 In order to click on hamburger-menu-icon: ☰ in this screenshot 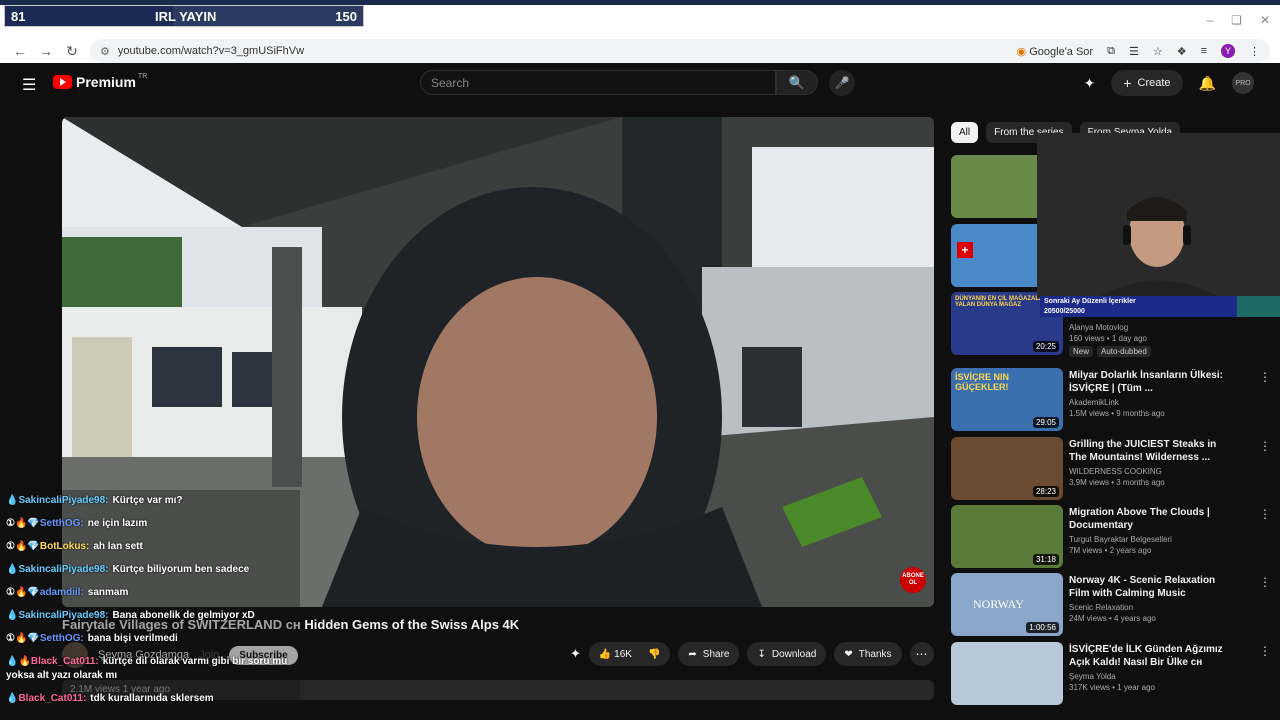, I will do `click(29, 85)`.